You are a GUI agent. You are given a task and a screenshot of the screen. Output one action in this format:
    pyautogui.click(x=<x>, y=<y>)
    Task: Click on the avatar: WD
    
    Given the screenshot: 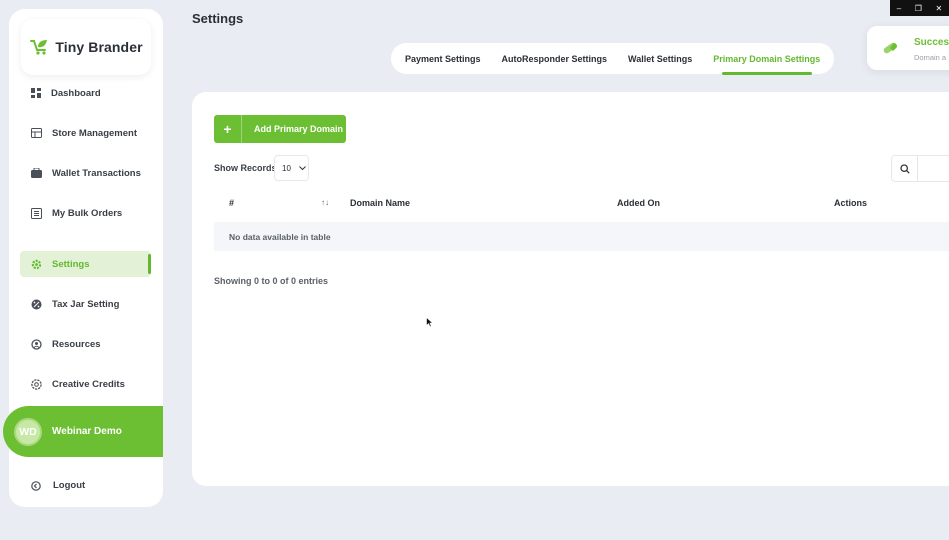 What is the action you would take?
    pyautogui.click(x=28, y=431)
    